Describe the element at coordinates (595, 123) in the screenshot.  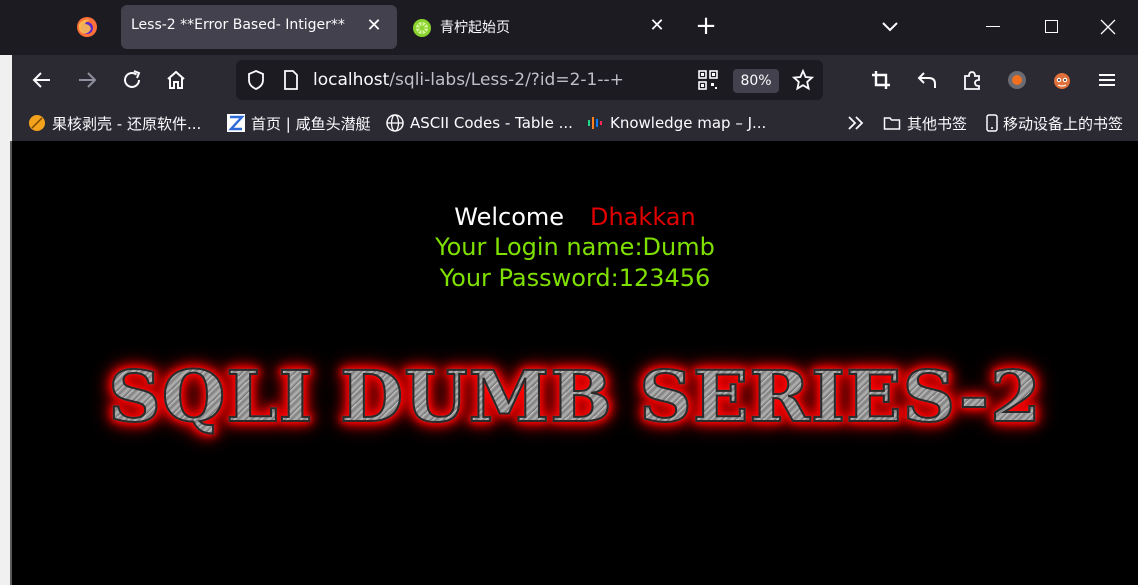
I see `bars-icon` at that location.